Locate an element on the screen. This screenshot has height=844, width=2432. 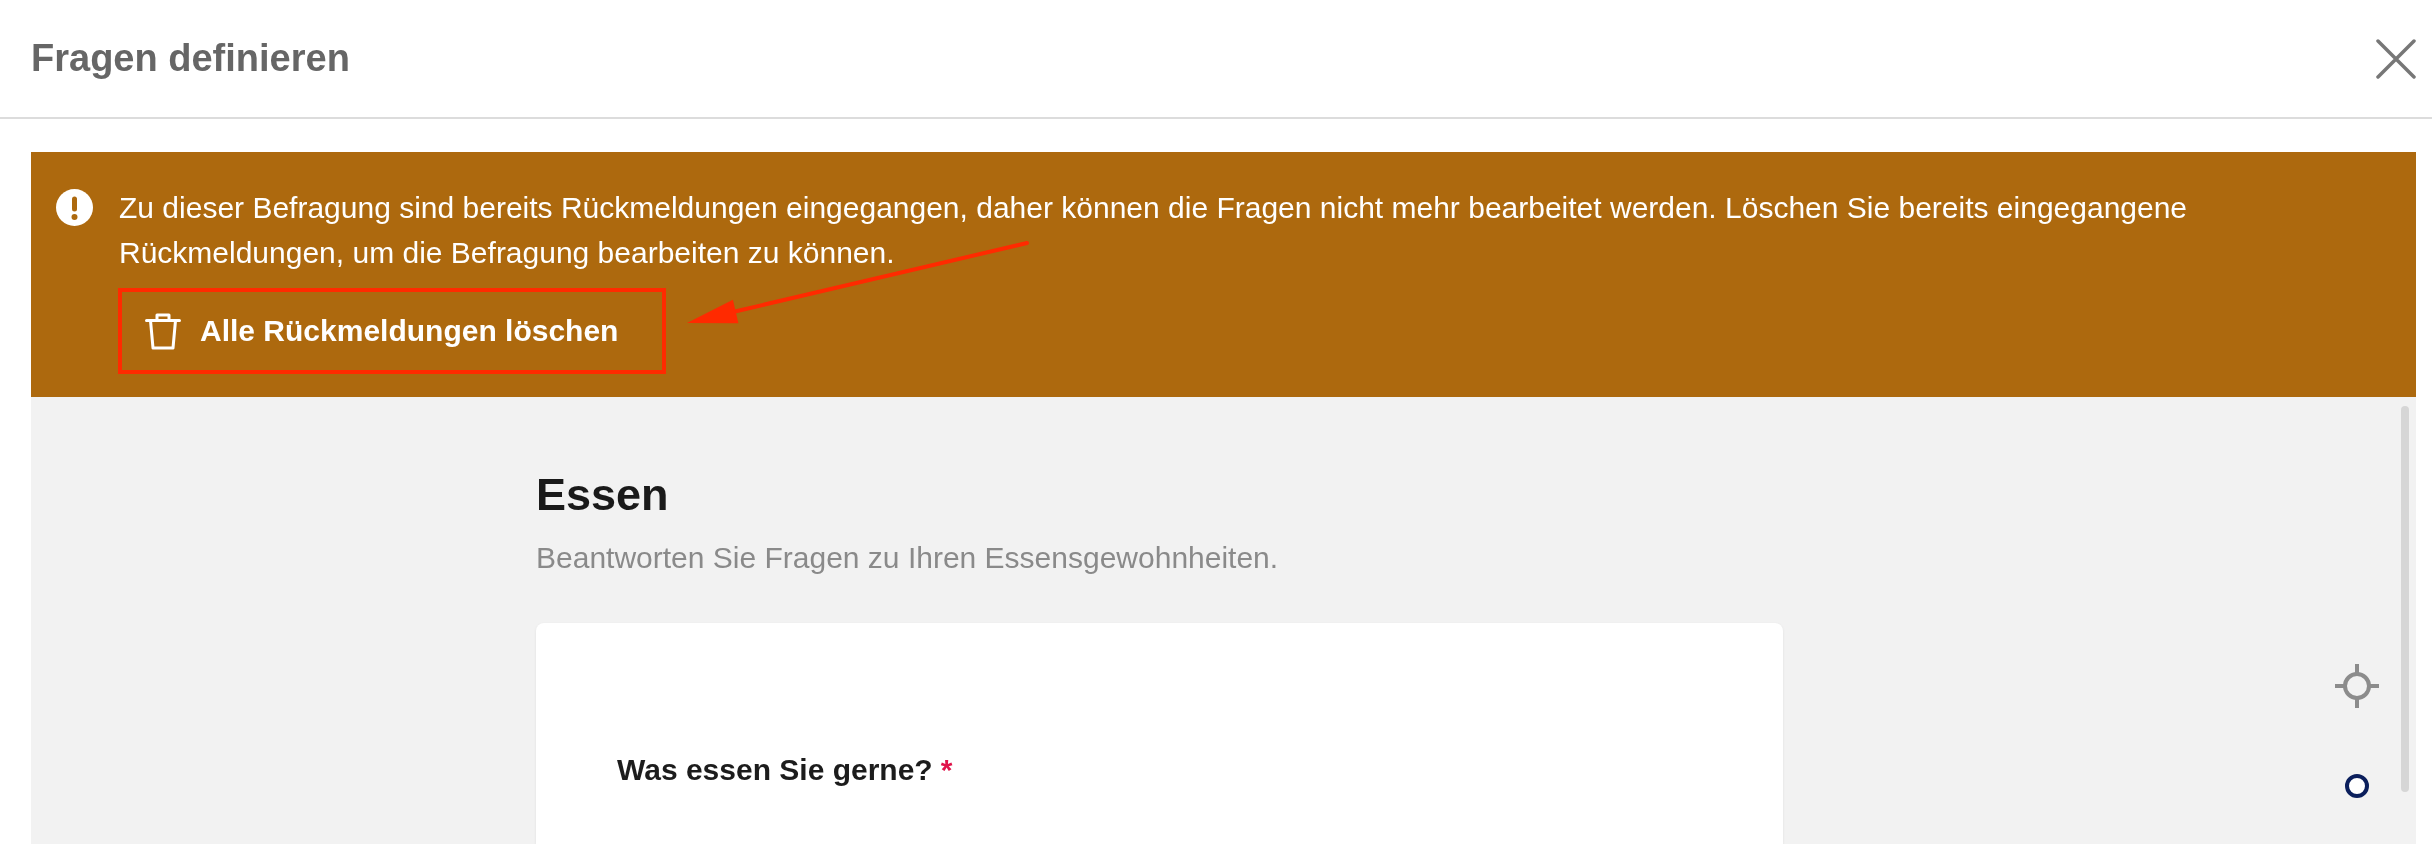
close-icon is located at coordinates (2396, 58).